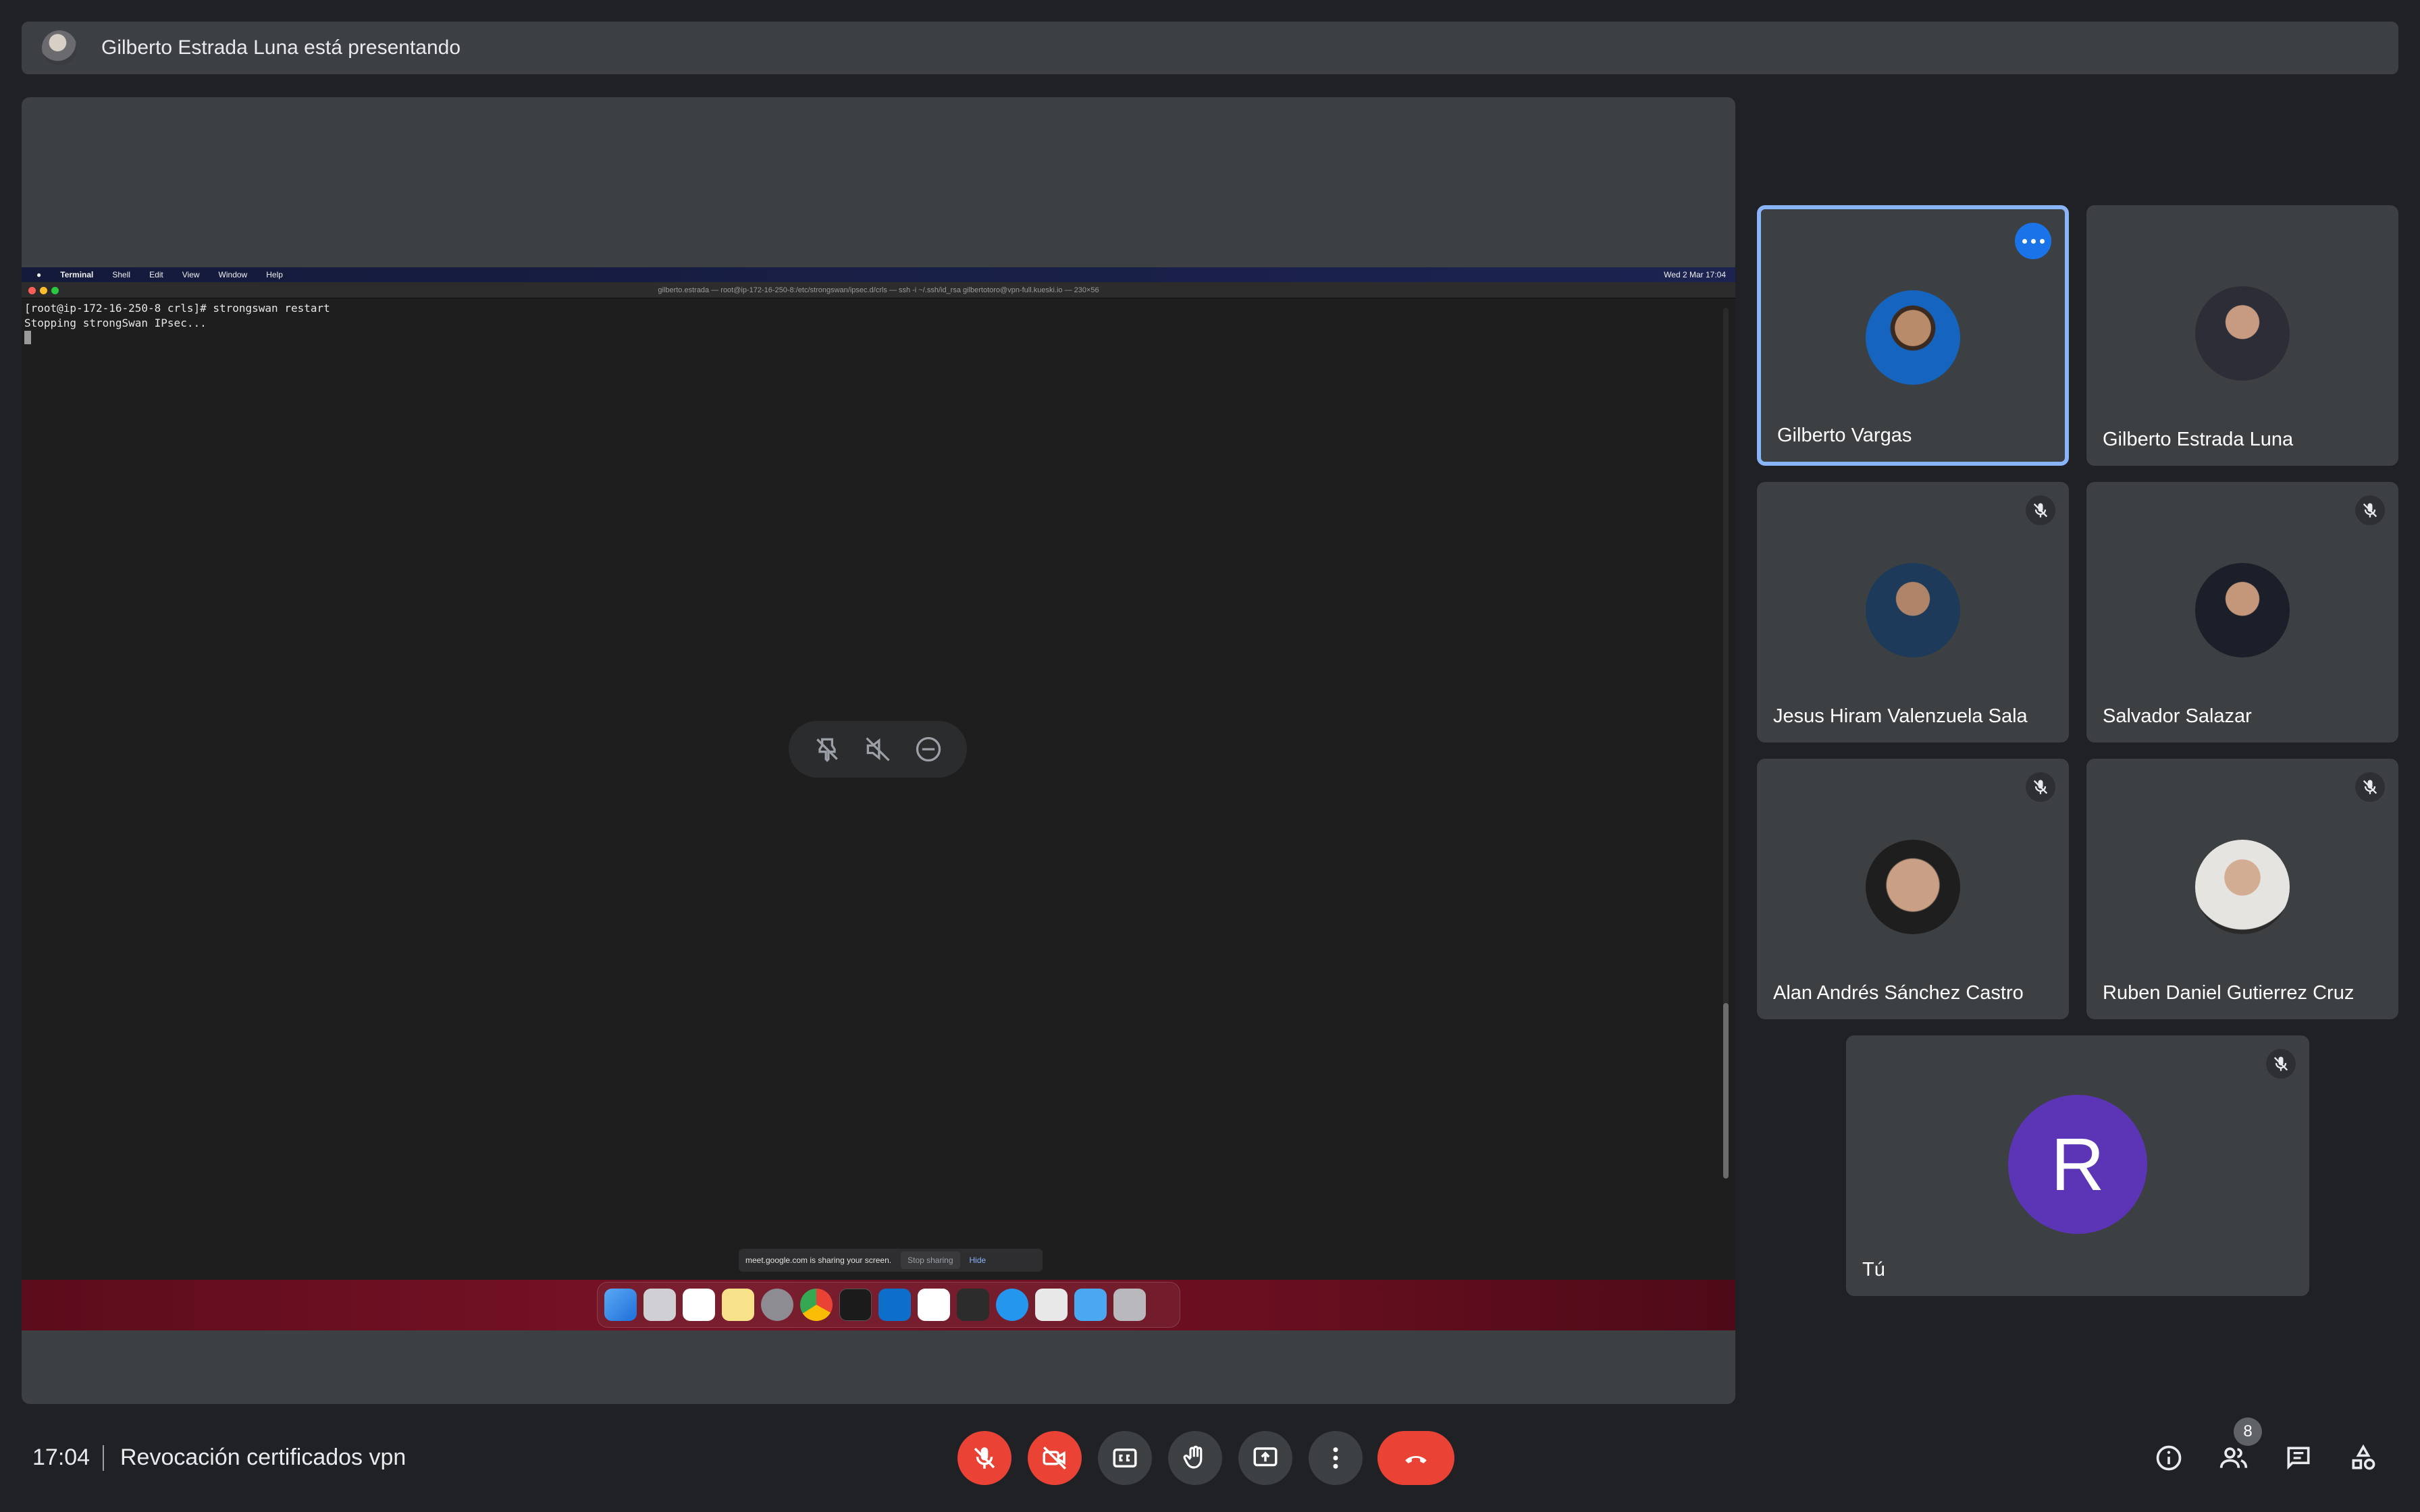 The height and width of the screenshot is (1512, 2420). What do you see at coordinates (1210, 48) in the screenshot?
I see `presenter-banner: Gilberto Estrada Luna está presentando` at bounding box center [1210, 48].